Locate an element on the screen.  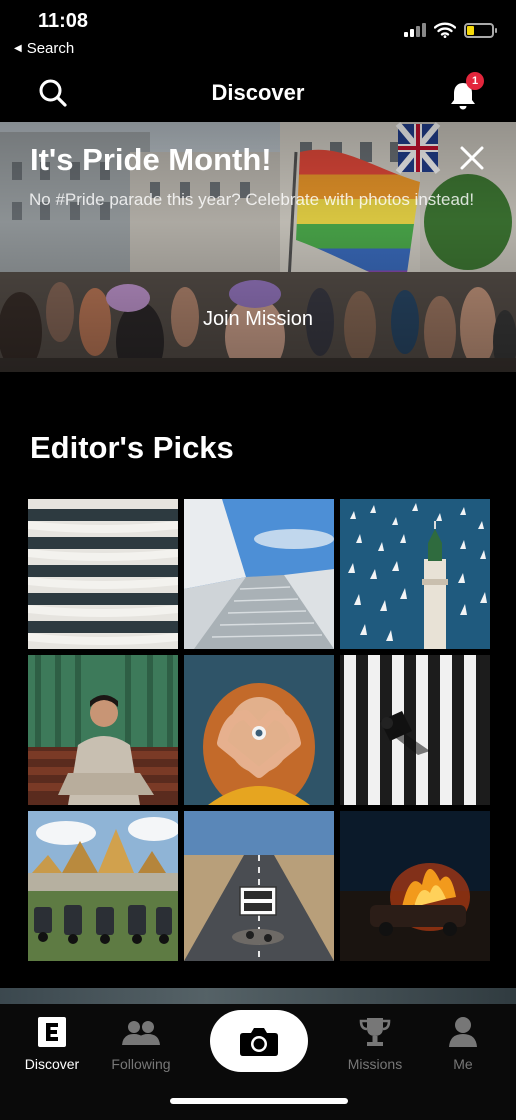
tab-label: Following is located at coordinates (141, 1064).